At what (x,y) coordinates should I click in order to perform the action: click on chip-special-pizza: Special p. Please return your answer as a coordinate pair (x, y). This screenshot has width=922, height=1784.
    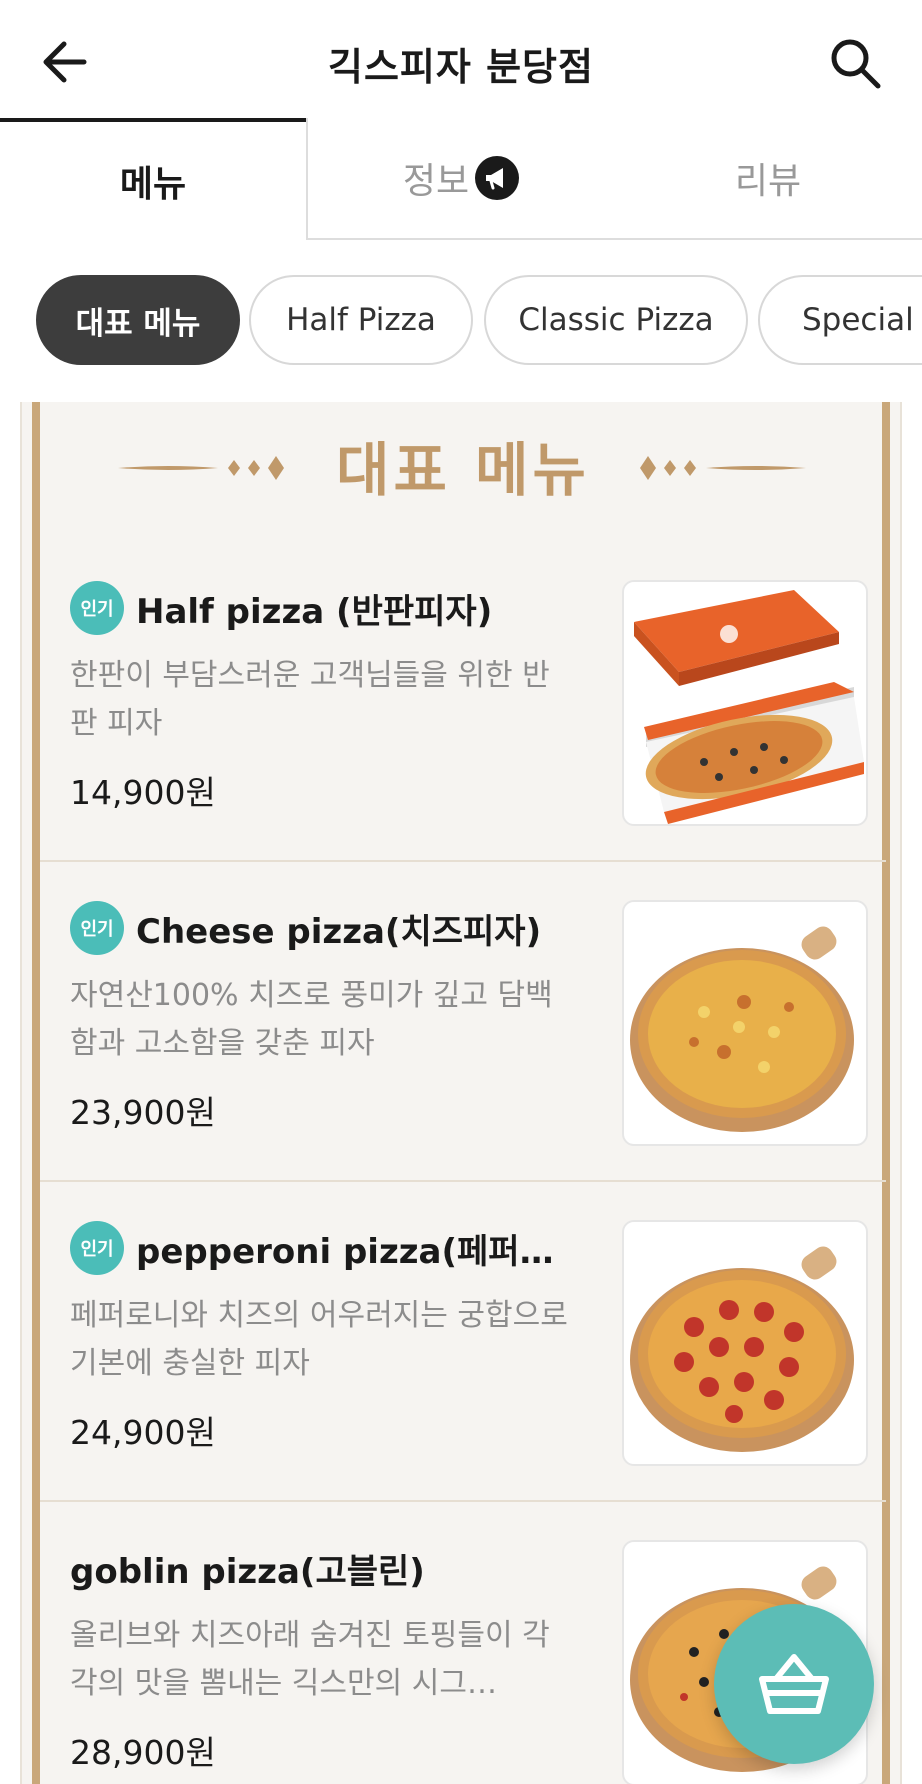
    Looking at the image, I should click on (840, 320).